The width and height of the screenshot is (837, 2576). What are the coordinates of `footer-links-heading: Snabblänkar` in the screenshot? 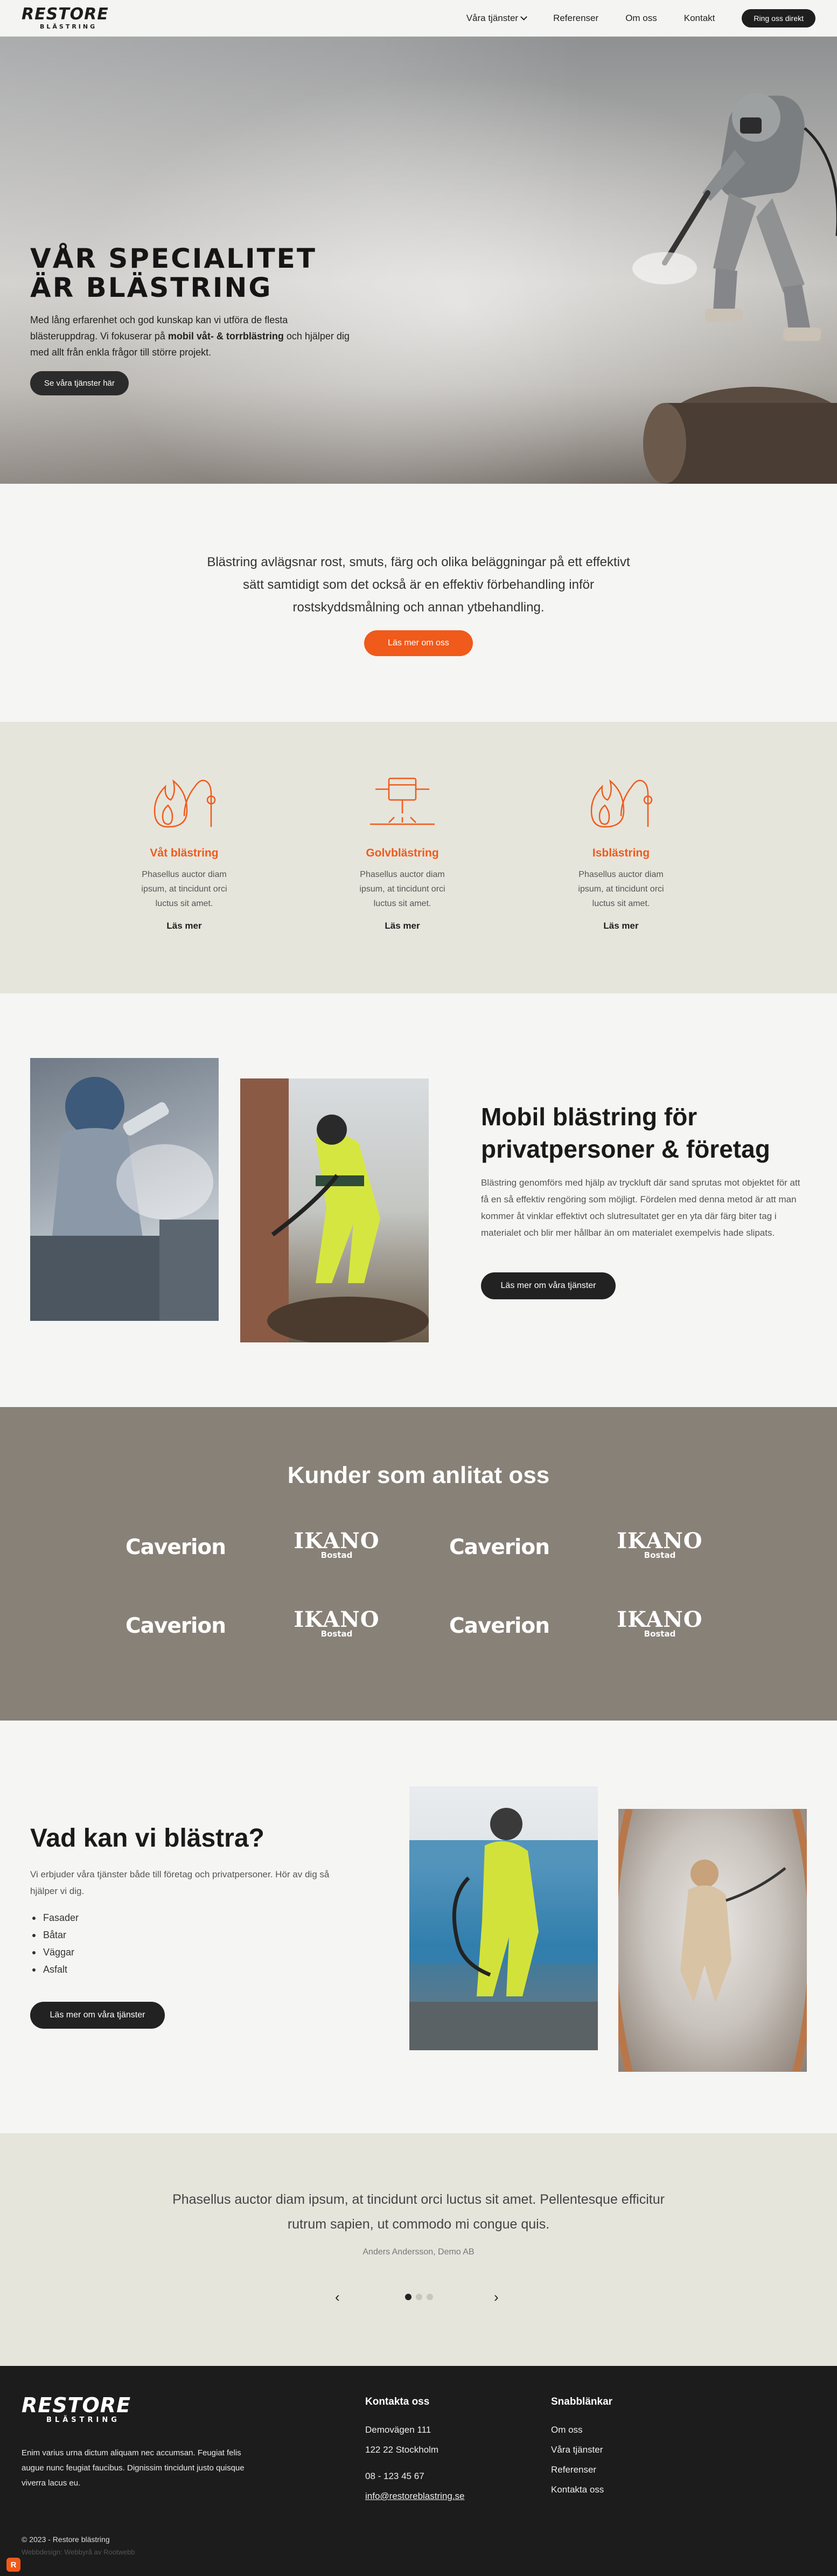 It's located at (582, 2401).